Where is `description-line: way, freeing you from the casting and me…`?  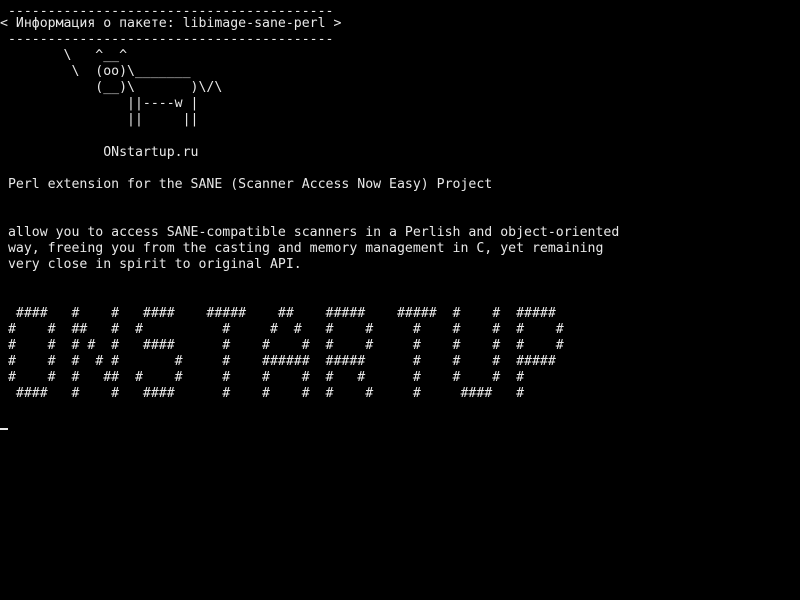 description-line: way, freeing you from the casting and me… is located at coordinates (302, 248).